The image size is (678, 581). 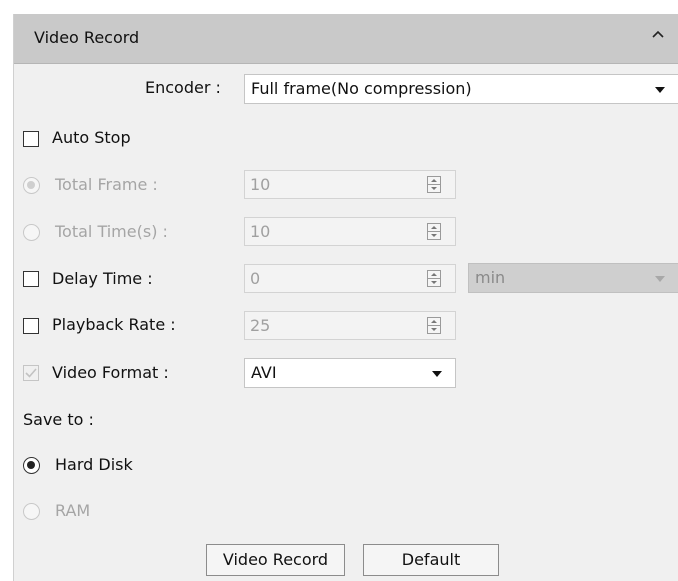 What do you see at coordinates (31, 232) in the screenshot?
I see `total-time-radio` at bounding box center [31, 232].